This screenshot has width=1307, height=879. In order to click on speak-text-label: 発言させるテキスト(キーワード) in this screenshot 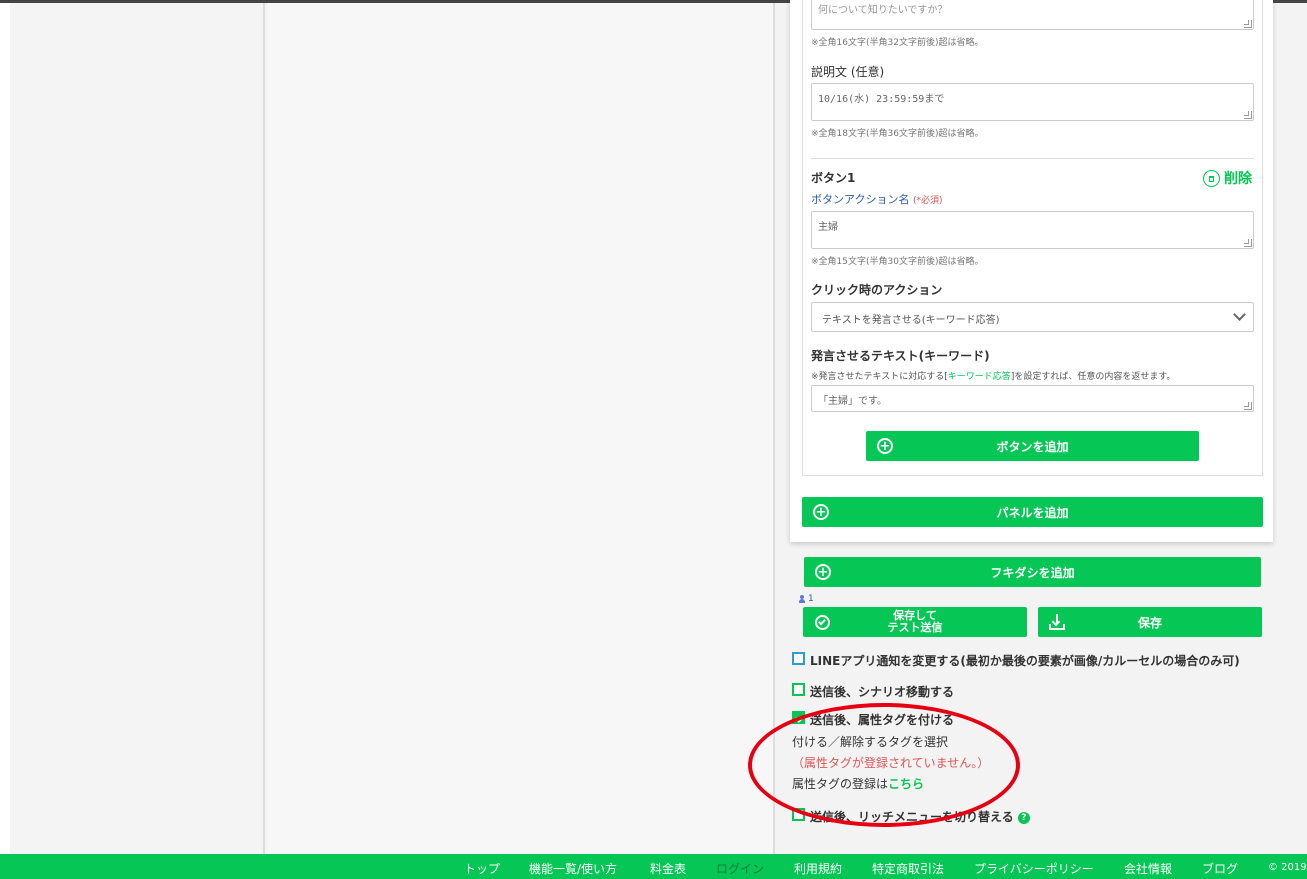, I will do `click(900, 356)`.